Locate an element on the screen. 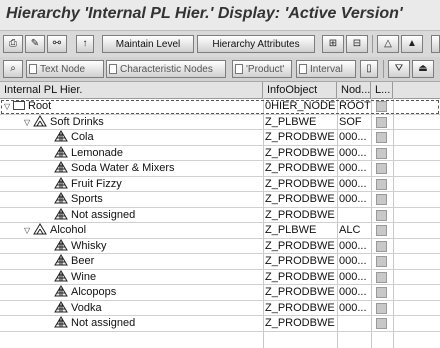 The image size is (440, 348). filter-icon: ⛛ is located at coordinates (399, 68).